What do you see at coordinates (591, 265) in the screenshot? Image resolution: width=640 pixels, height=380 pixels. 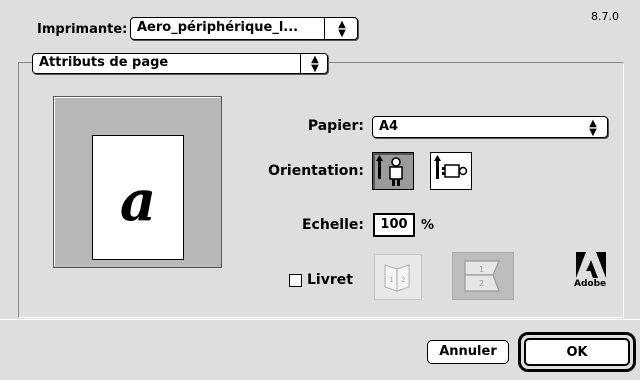 I see `adobe-logo-icon` at bounding box center [591, 265].